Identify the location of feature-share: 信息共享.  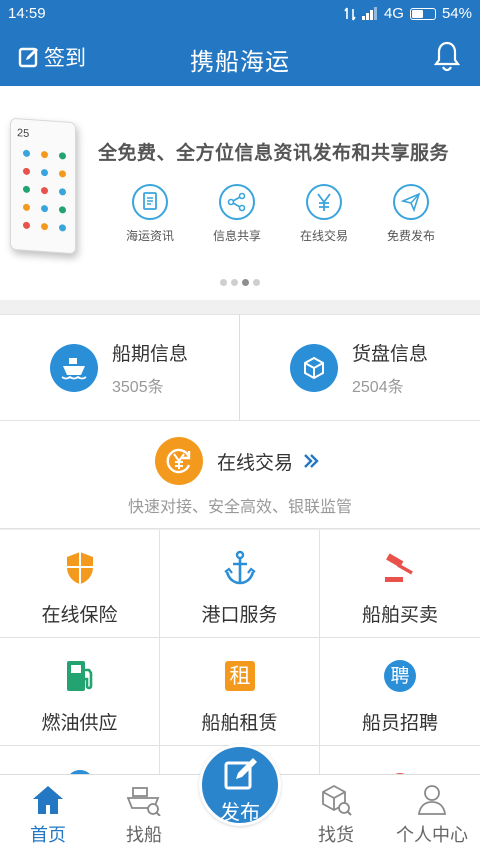
(237, 214).